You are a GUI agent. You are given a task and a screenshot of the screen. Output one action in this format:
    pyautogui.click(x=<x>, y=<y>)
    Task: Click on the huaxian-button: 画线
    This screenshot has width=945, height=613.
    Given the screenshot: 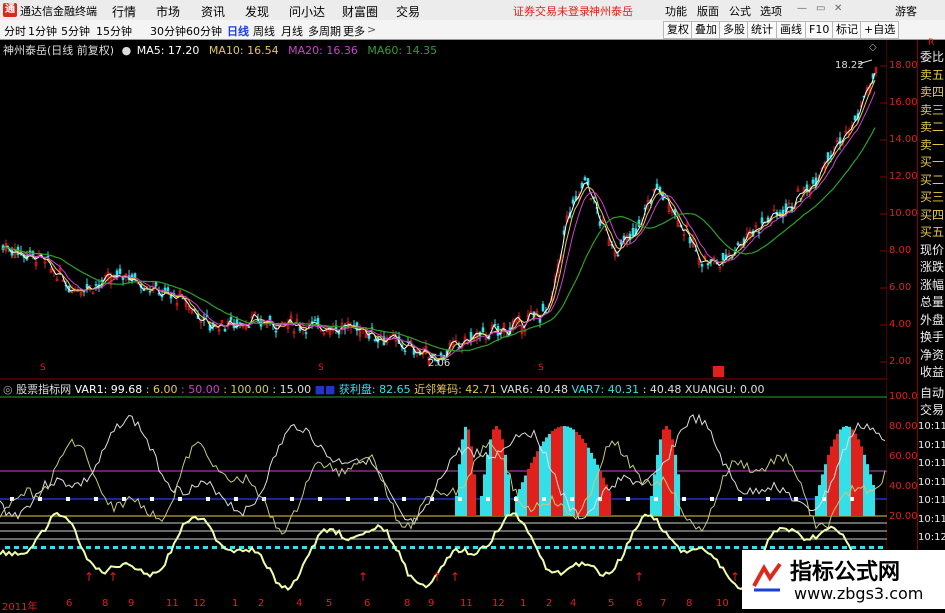 What is the action you would take?
    pyautogui.click(x=791, y=30)
    